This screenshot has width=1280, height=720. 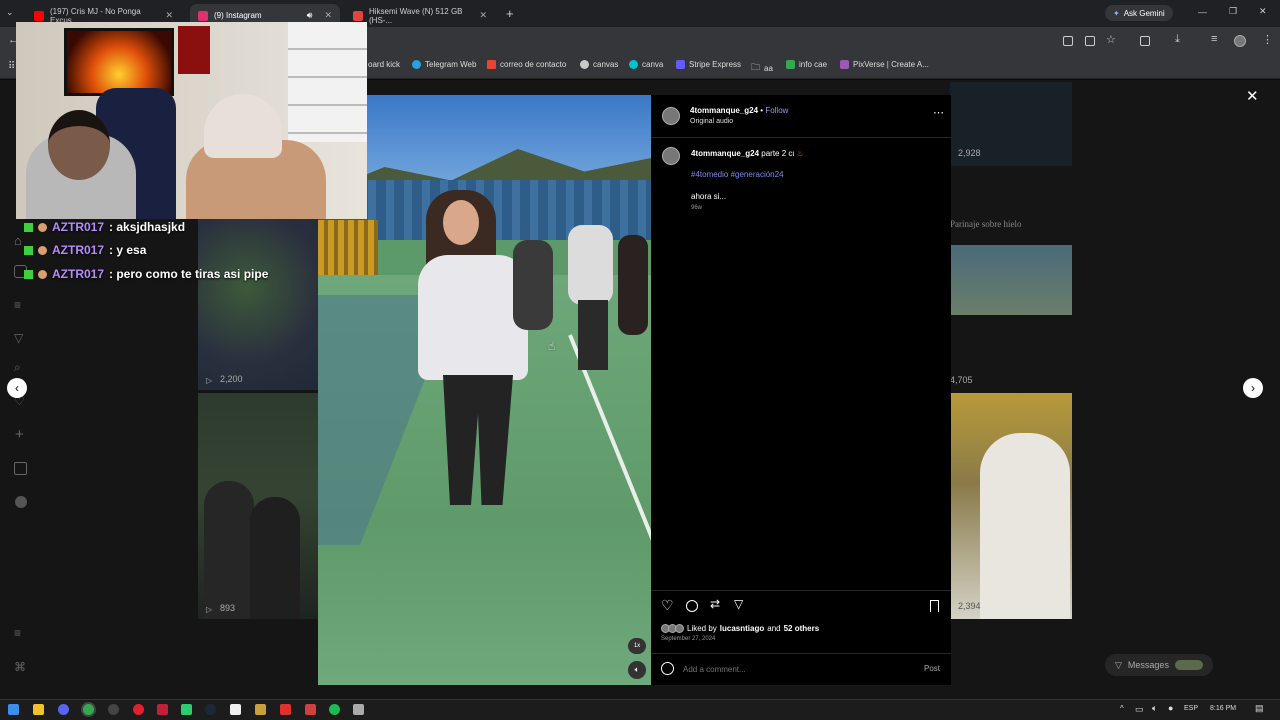 What do you see at coordinates (637, 670) in the screenshot?
I see `mute-button: 🔈︎` at bounding box center [637, 670].